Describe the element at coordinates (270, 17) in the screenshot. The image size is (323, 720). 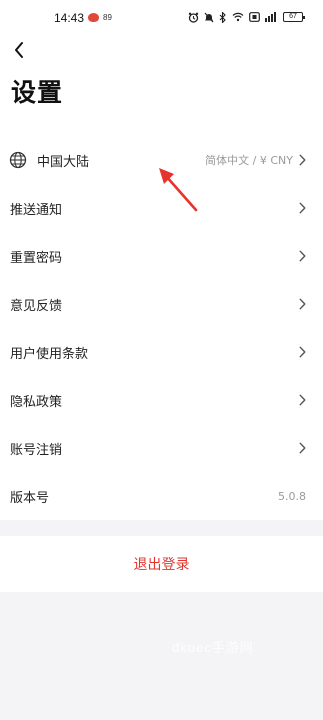
I see `signal-icon` at that location.